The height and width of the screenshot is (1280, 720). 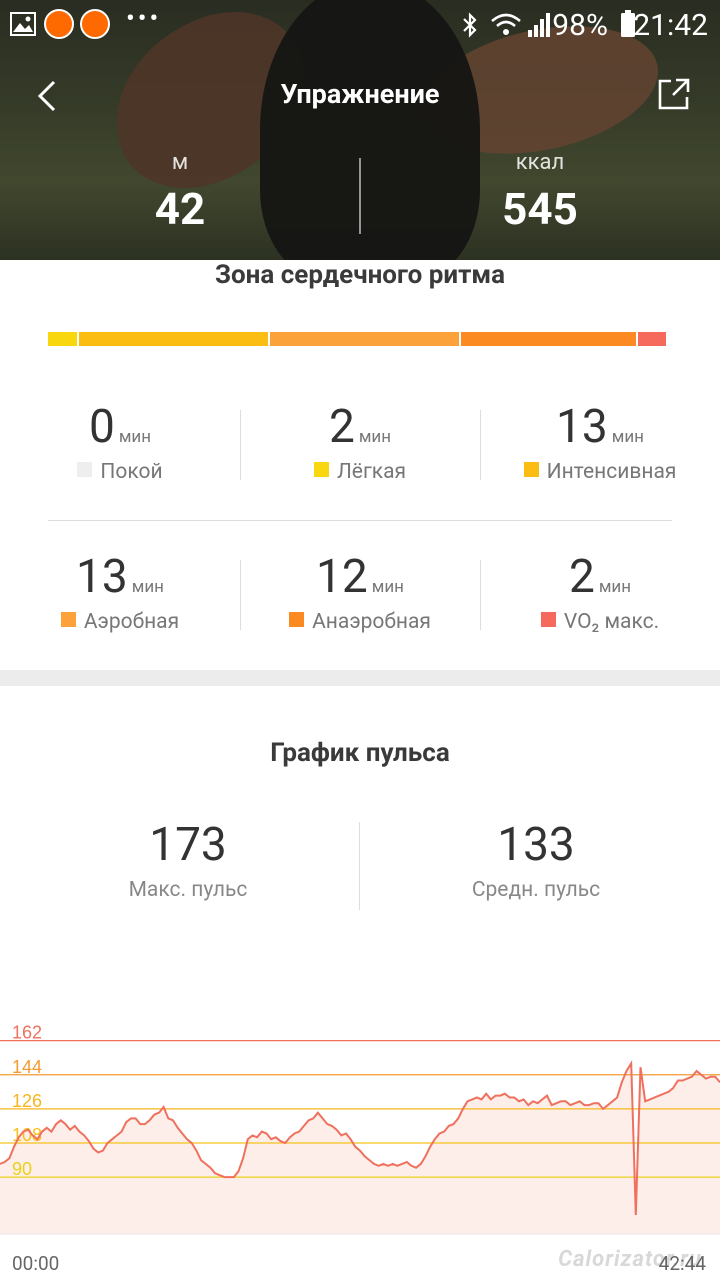 What do you see at coordinates (22, 1169) in the screenshot?
I see `threshold-label: 90` at bounding box center [22, 1169].